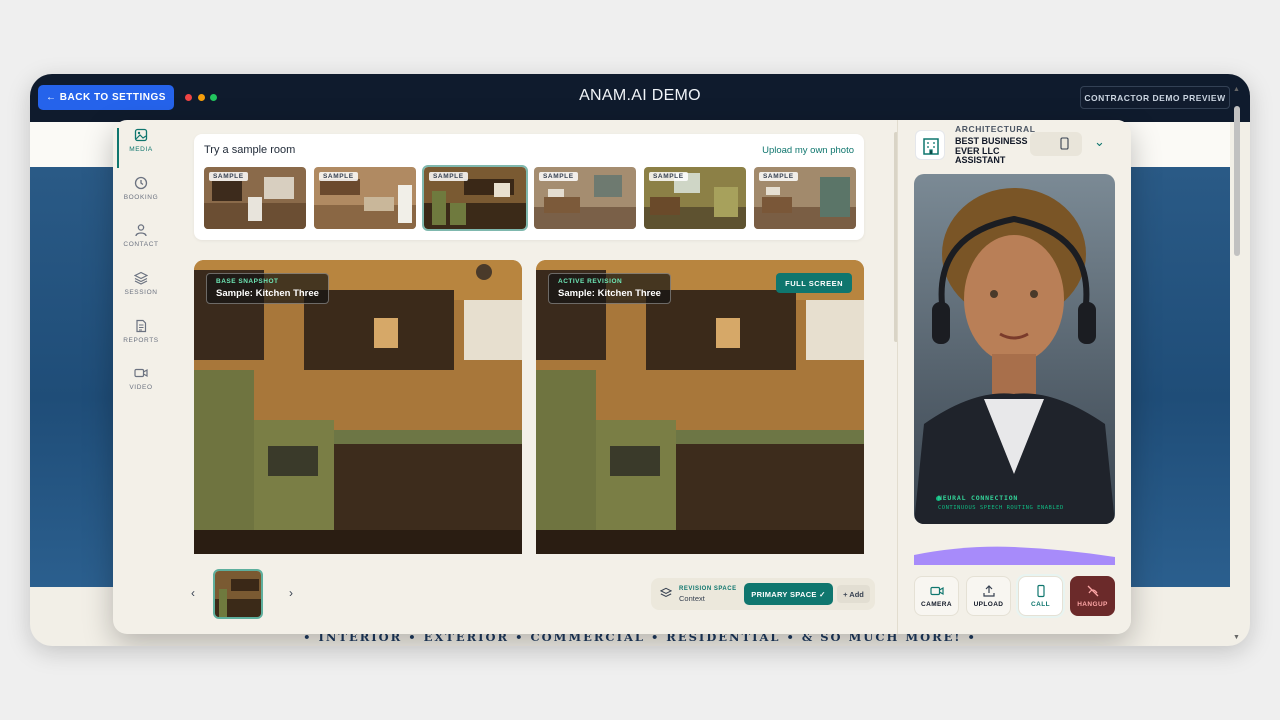 The height and width of the screenshot is (720, 1280). I want to click on neural-connection-status: NEURAL CONNECTION, so click(978, 498).